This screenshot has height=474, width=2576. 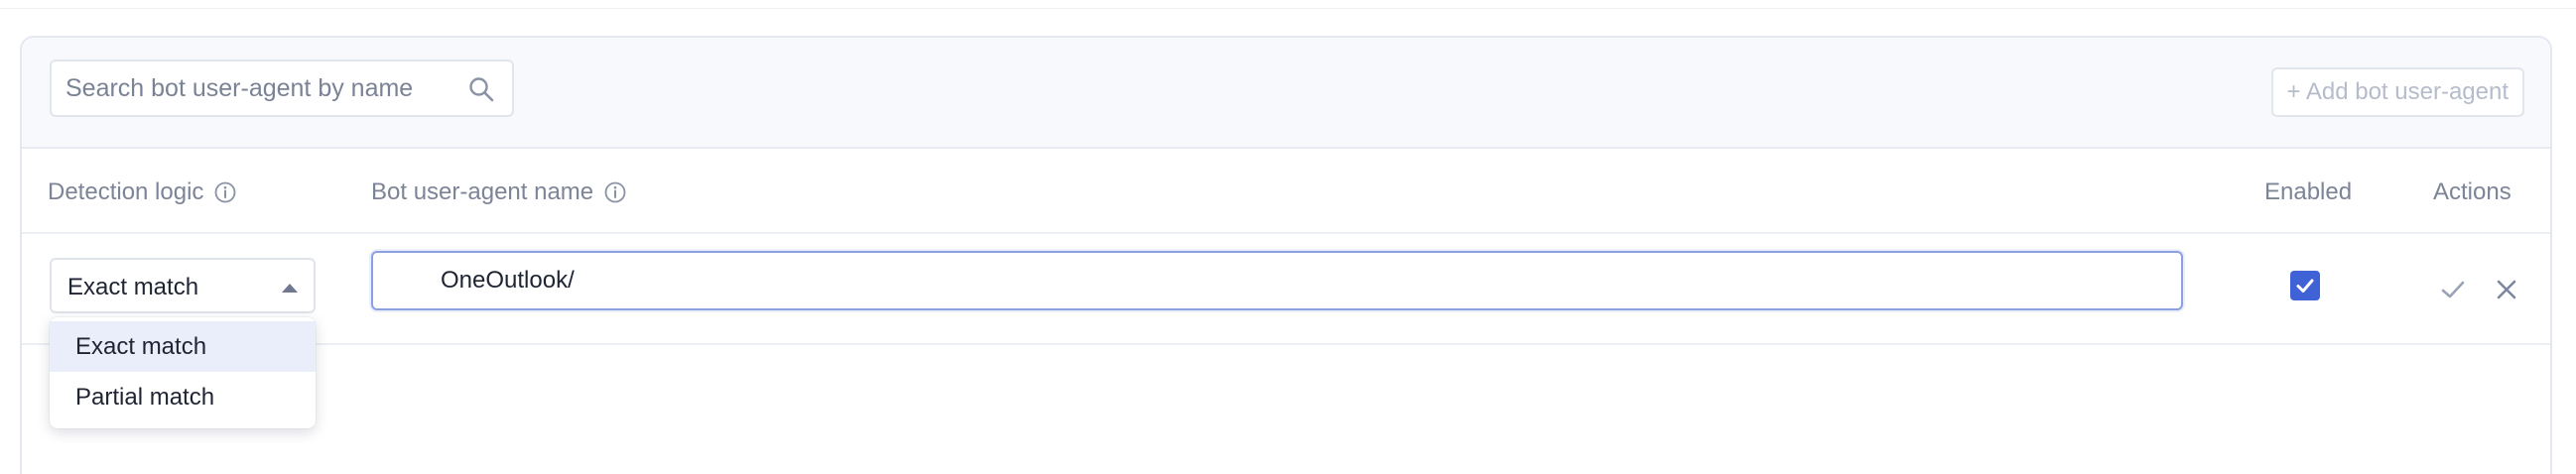 I want to click on search-input, so click(x=282, y=88).